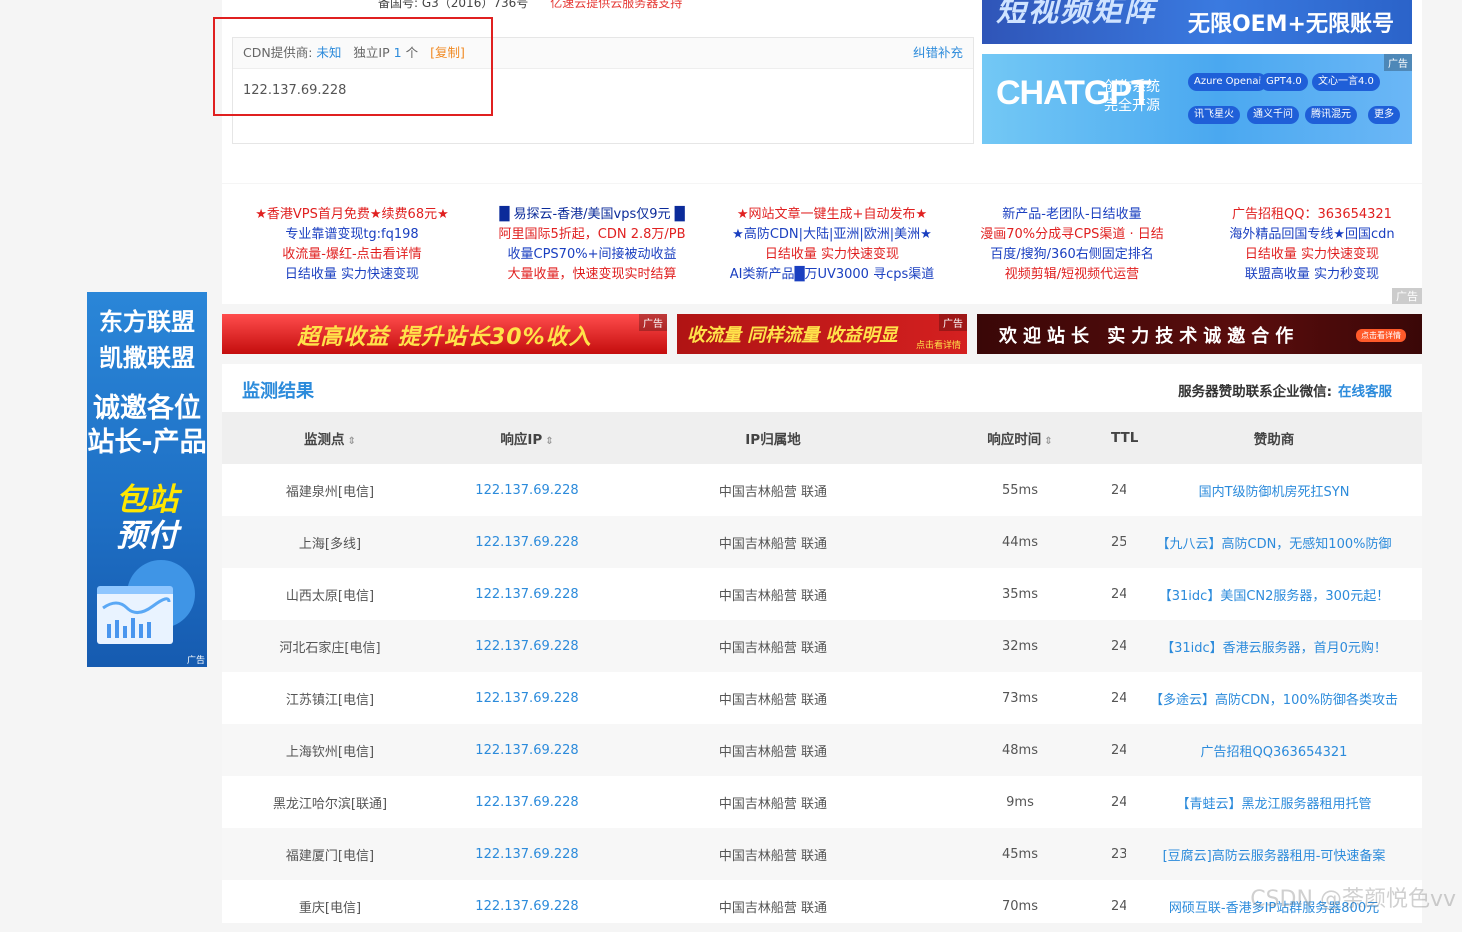  I want to click on chip-xunfei: 讯飞星火, so click(1214, 115).